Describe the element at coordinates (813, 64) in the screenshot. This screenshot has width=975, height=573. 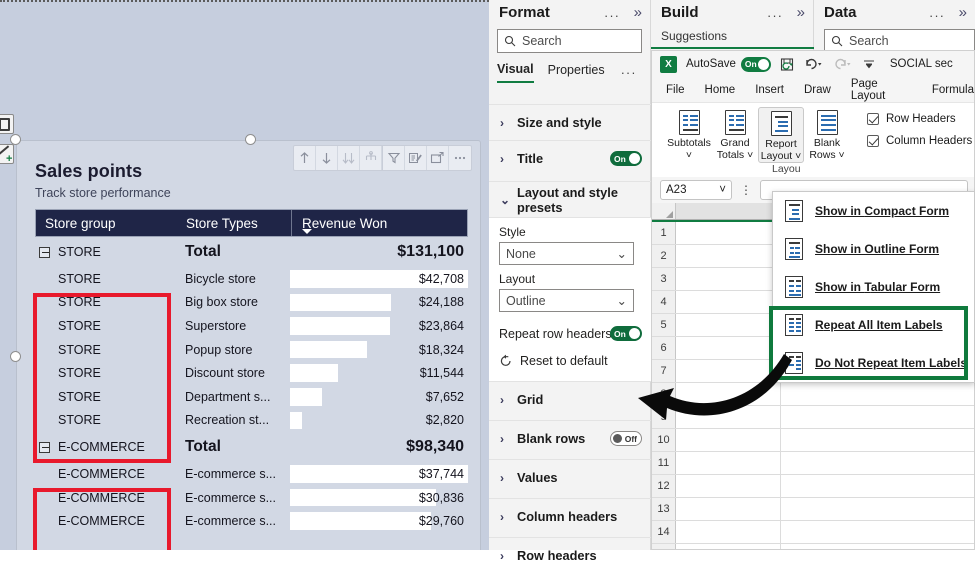
I see `excel-quick-access-toolbar: X AutoSave On SOCIAL sec` at that location.